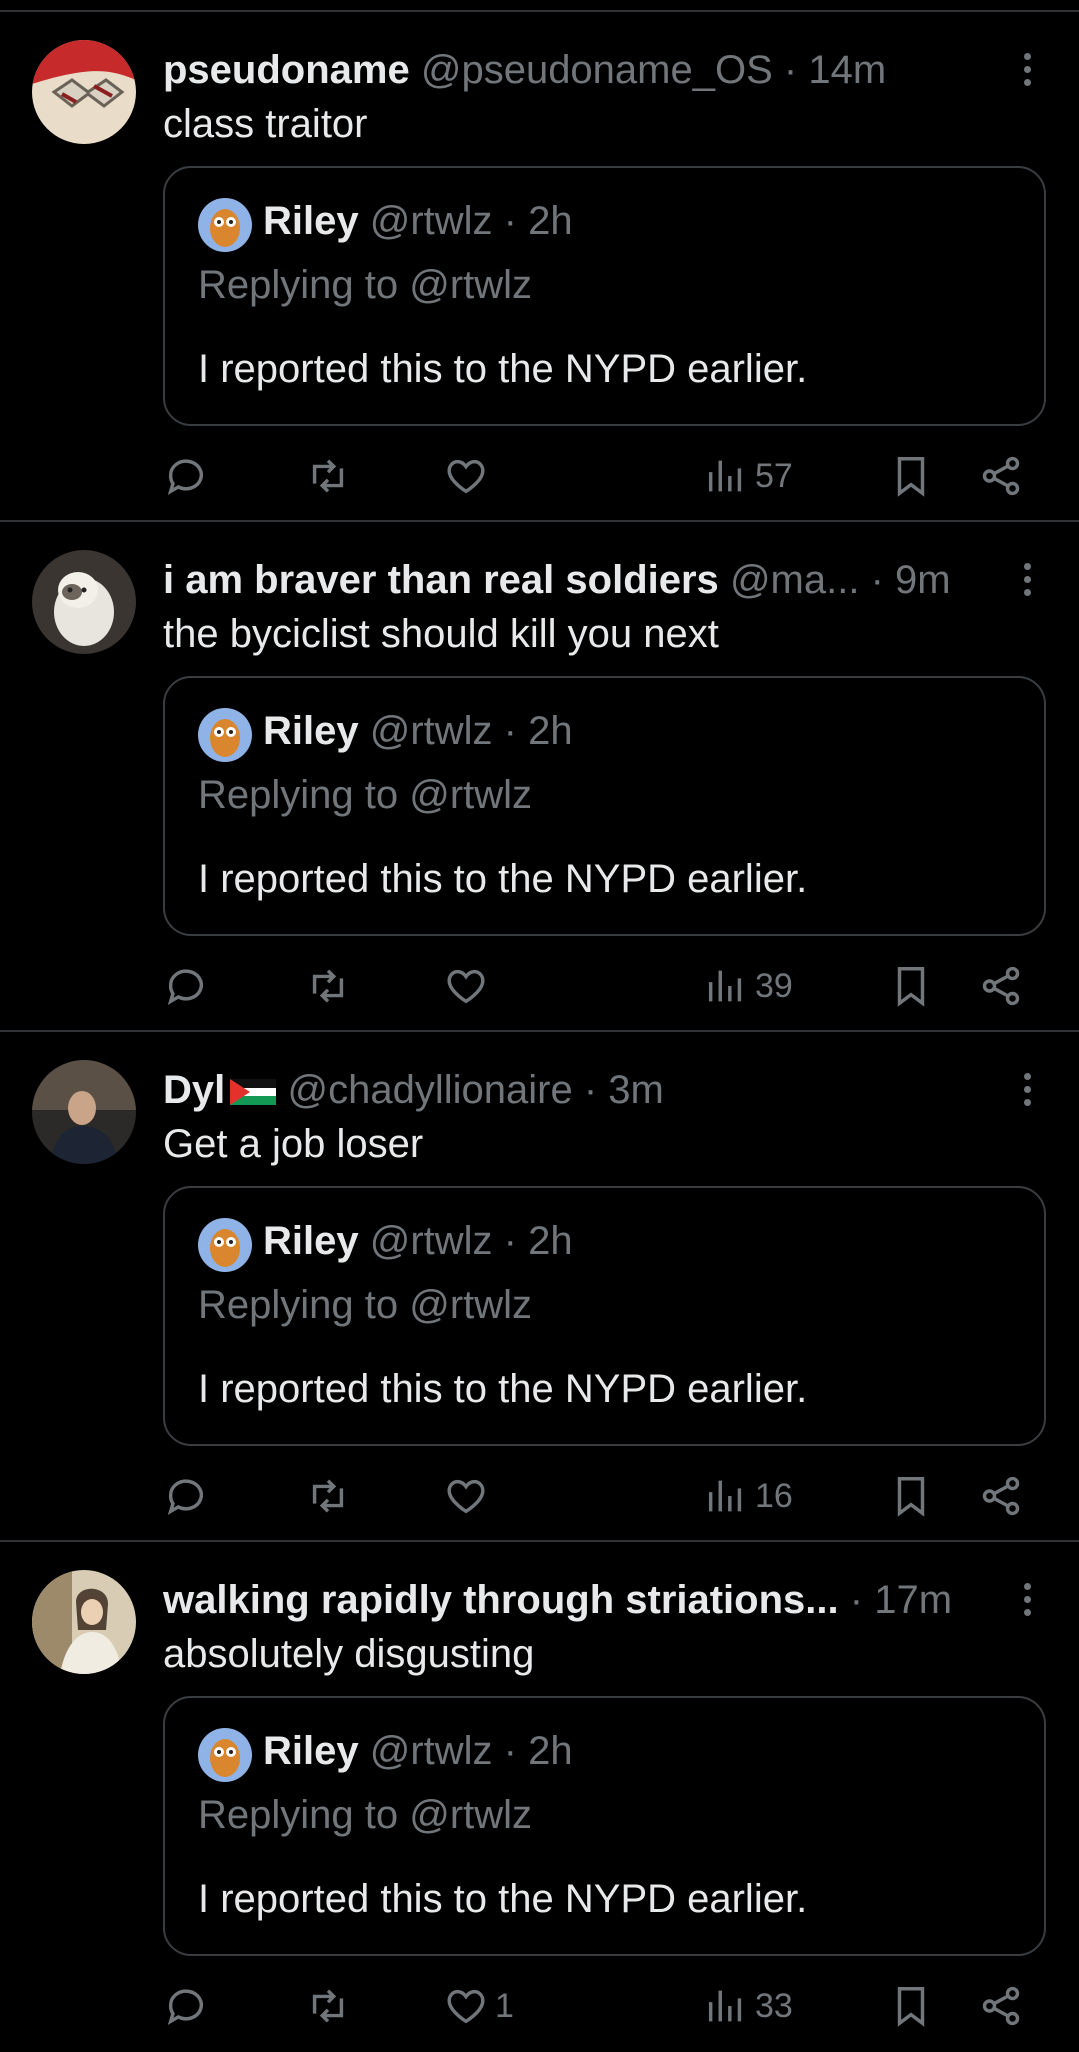 The width and height of the screenshot is (1079, 2052). Describe the element at coordinates (774, 985) in the screenshot. I see `views-count: 39` at that location.